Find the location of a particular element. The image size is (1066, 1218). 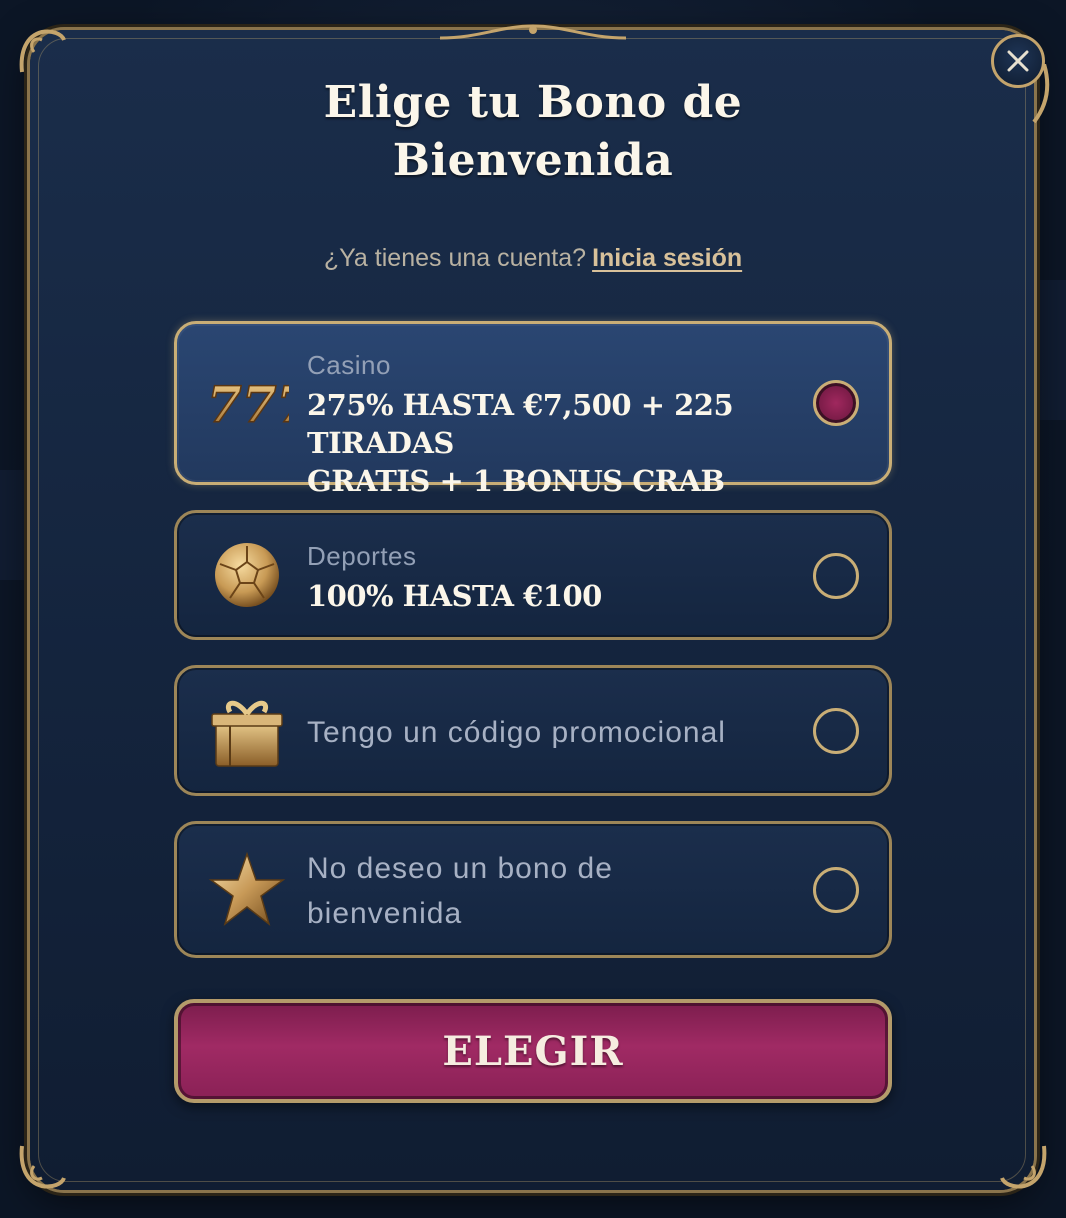

svg-text: 777 is located at coordinates (248, 403).